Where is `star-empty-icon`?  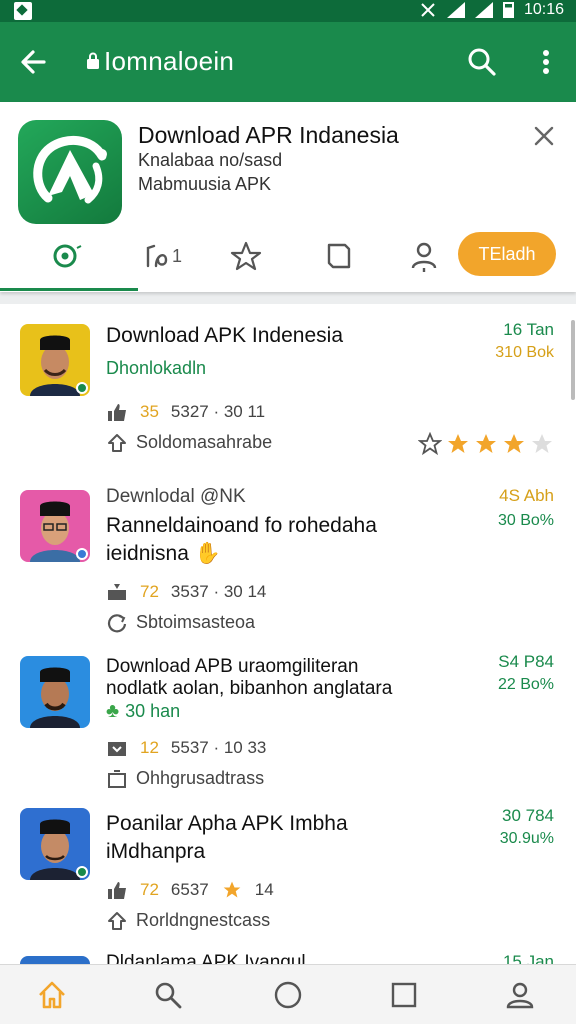 star-empty-icon is located at coordinates (430, 444).